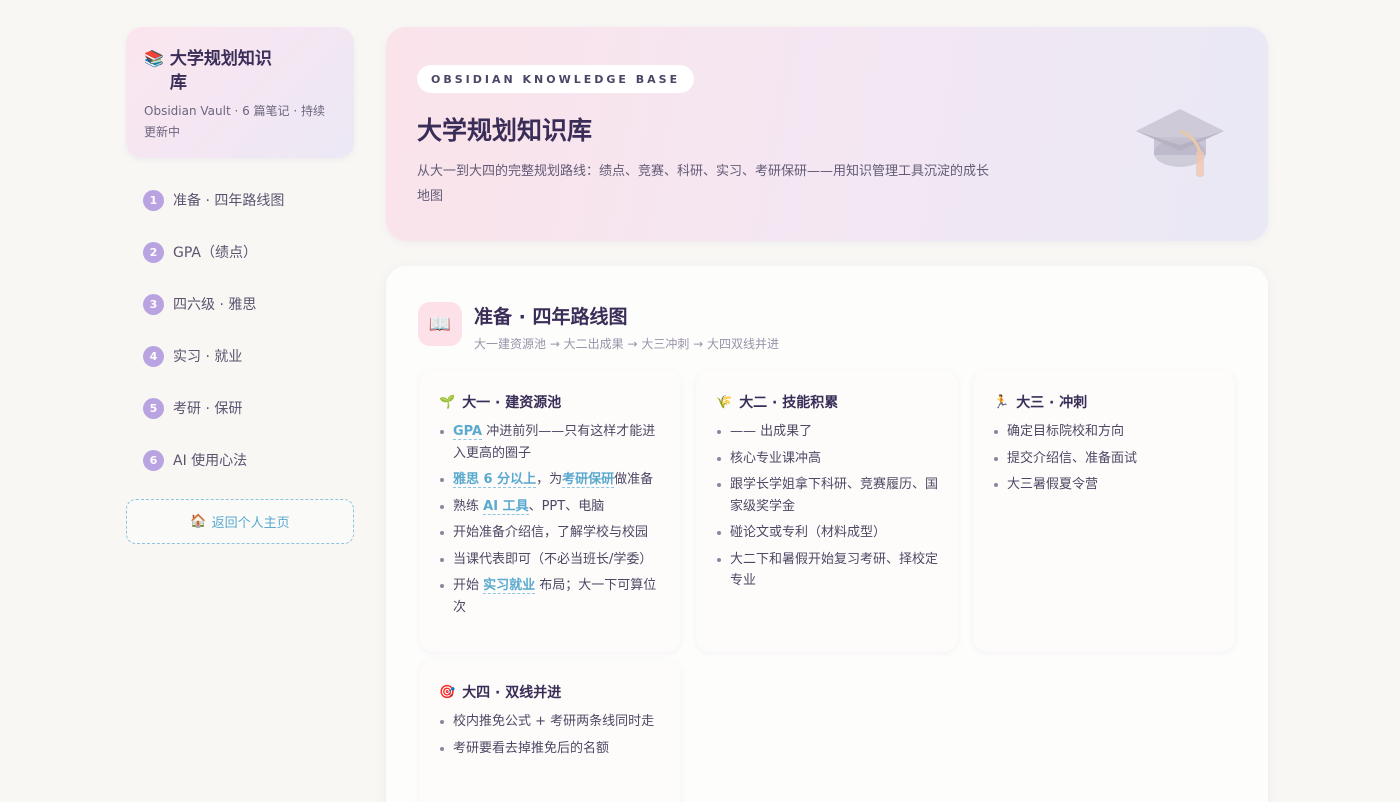  I want to click on year-card-list: 校内推免公式 + 考研两条线同时走 考研要看去掉推免后的名额, so click(552, 735).